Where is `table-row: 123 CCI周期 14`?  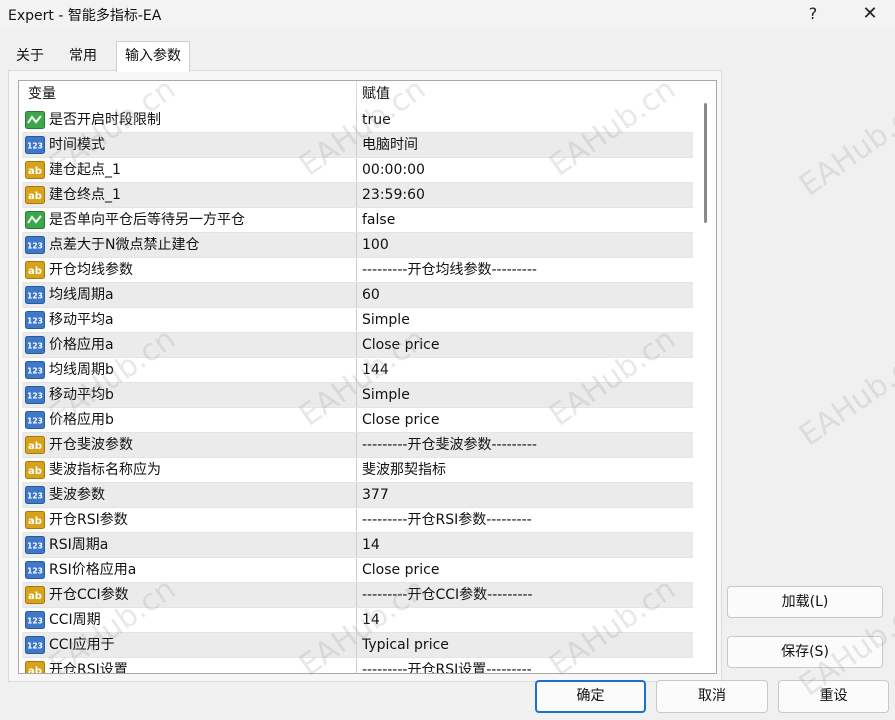
table-row: 123 CCI周期 14 is located at coordinates (357, 620).